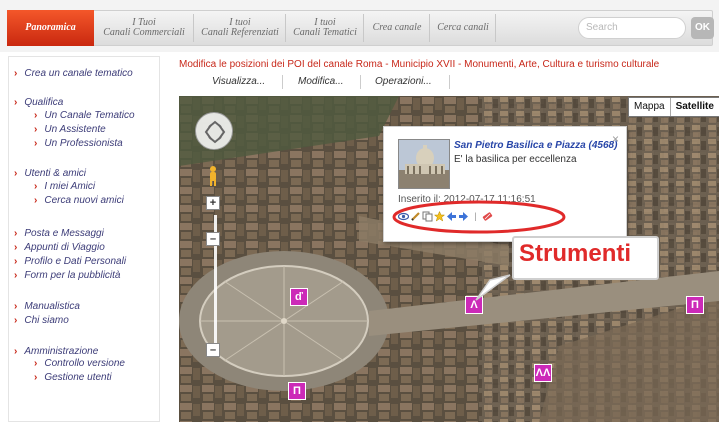 The height and width of the screenshot is (422, 719). Describe the element at coordinates (479, 217) in the screenshot. I see `highlight-ellipse` at that location.